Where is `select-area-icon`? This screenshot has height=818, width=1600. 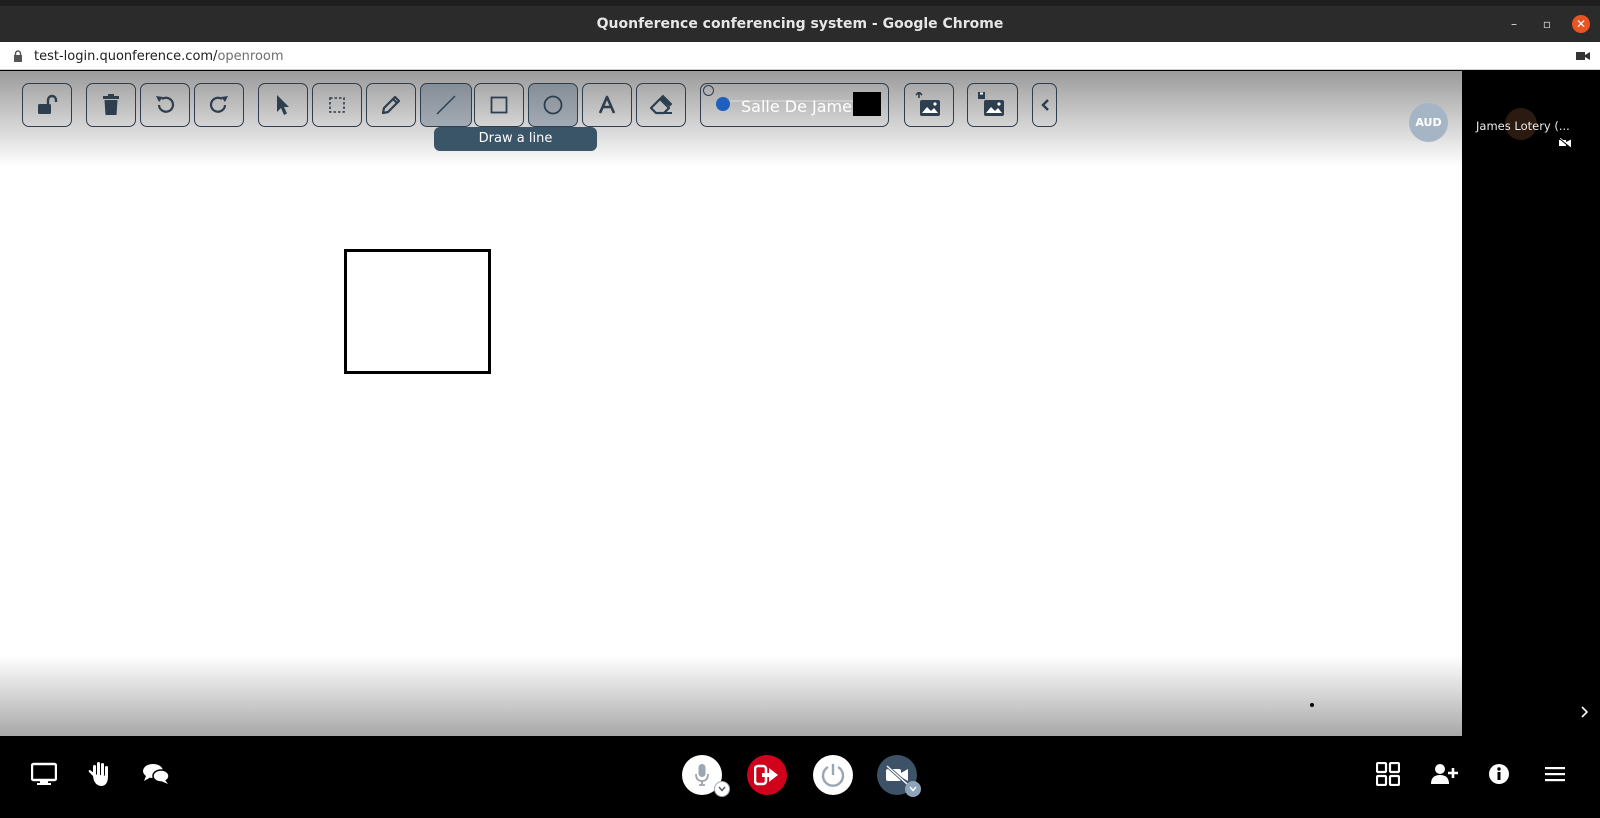
select-area-icon is located at coordinates (337, 105).